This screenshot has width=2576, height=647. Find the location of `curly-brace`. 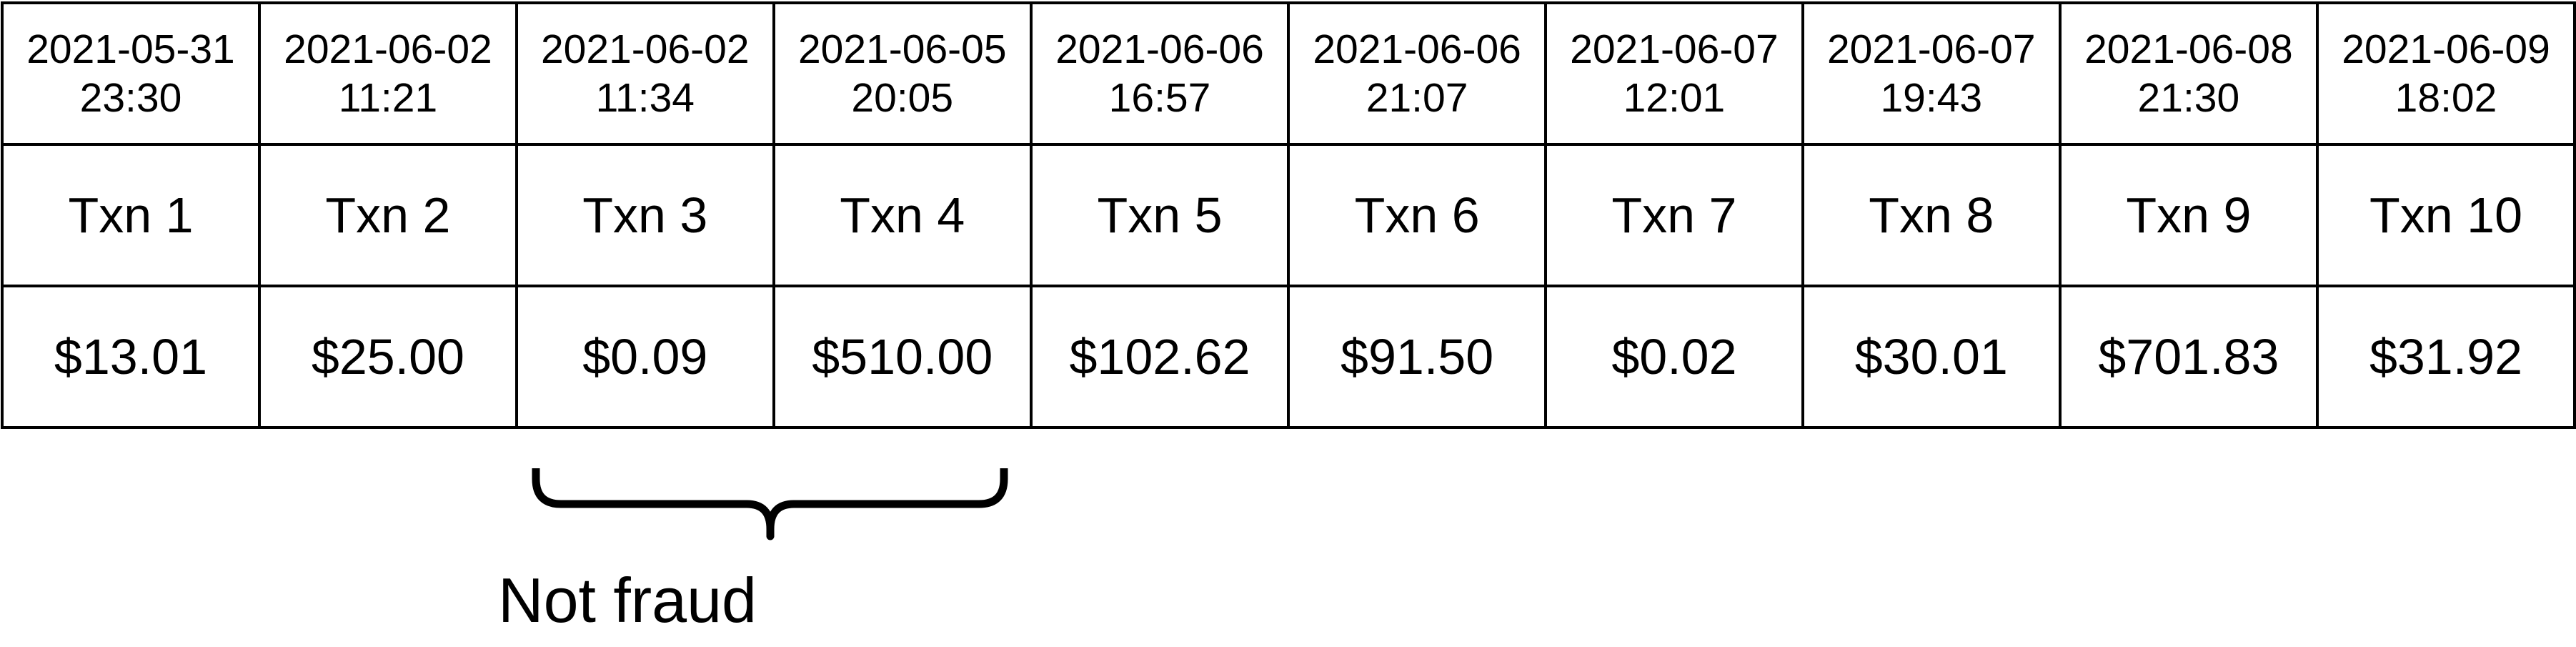

curly-brace is located at coordinates (770, 504).